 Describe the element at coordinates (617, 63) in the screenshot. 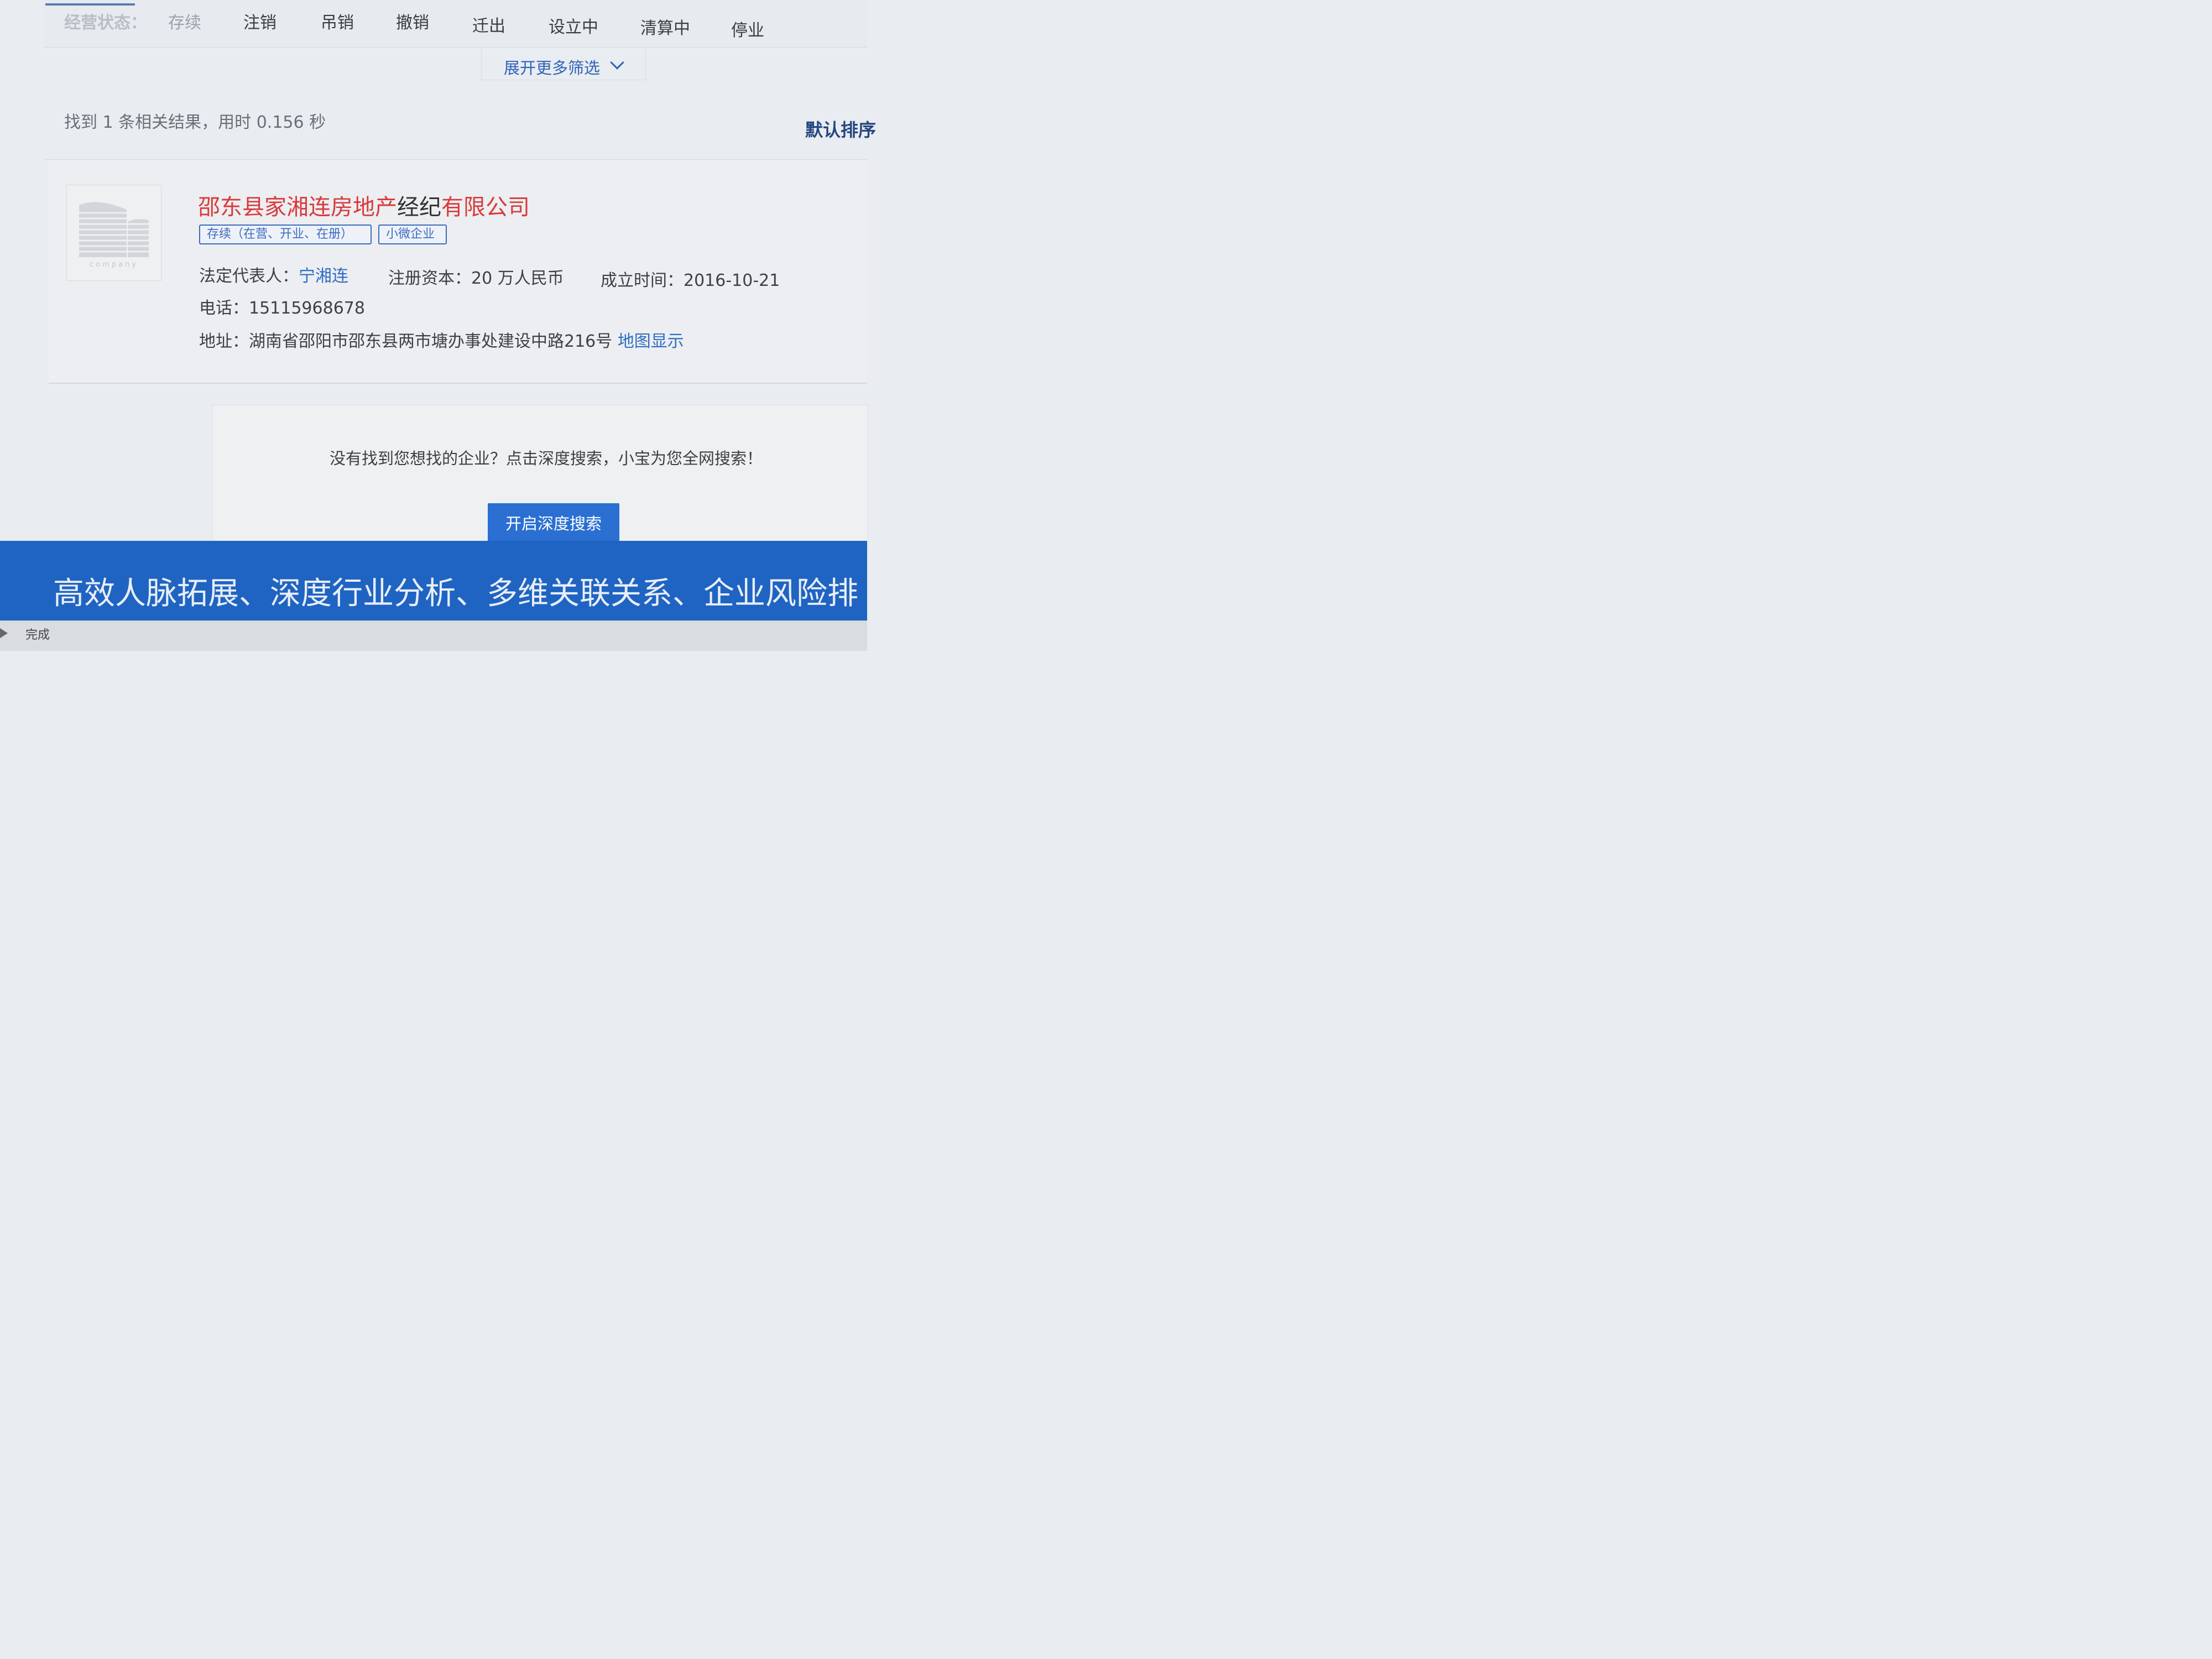

I see `chevron-down-icon` at that location.